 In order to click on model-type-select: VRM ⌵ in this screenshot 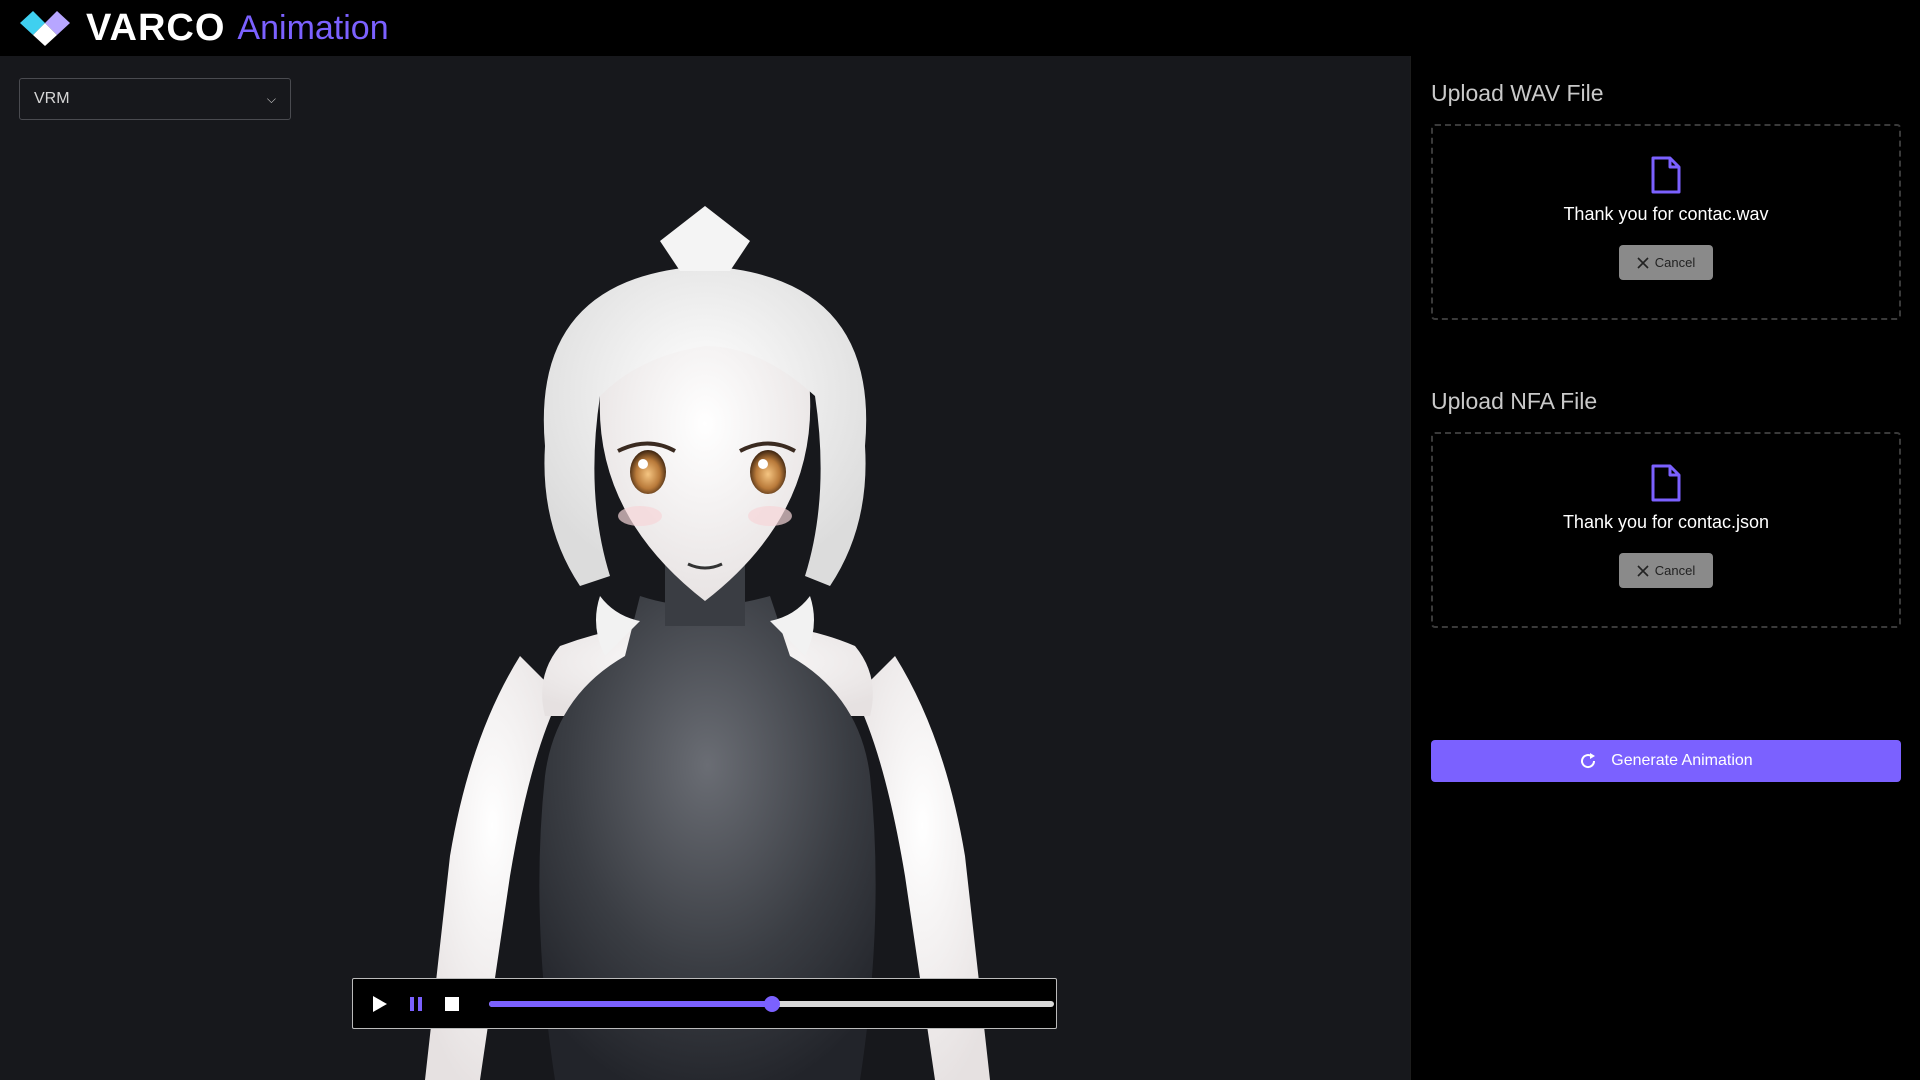, I will do `click(155, 99)`.